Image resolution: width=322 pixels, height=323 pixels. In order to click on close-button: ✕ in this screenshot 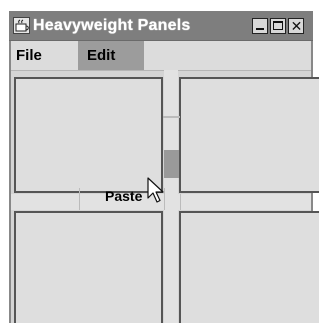, I will do `click(296, 26)`.